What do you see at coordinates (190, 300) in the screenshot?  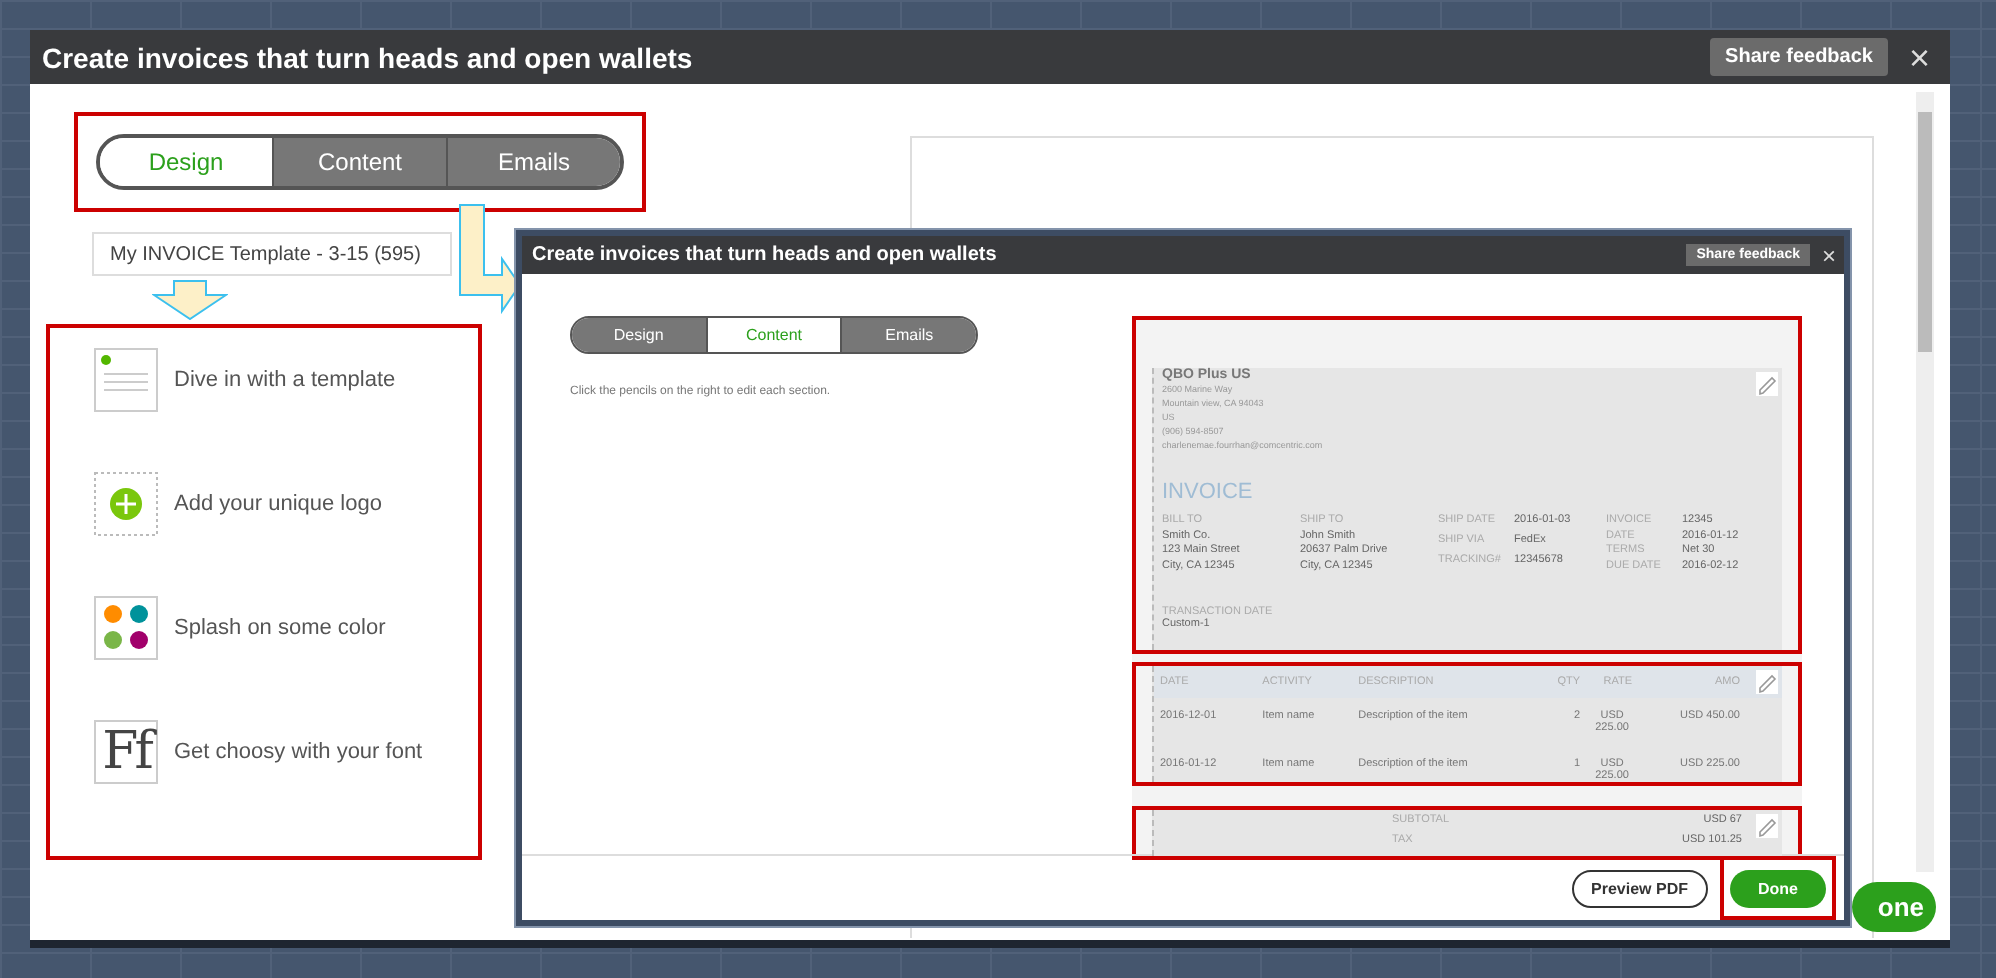 I see `down-arrow` at bounding box center [190, 300].